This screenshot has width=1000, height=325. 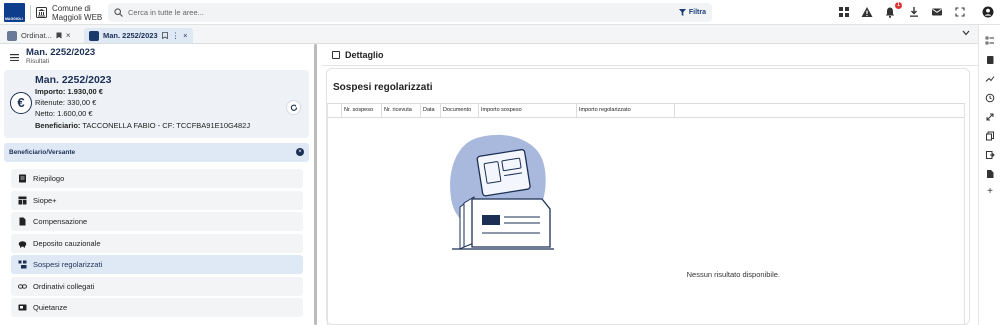 What do you see at coordinates (364, 55) in the screenshot?
I see `detail-title: Dettaglio` at bounding box center [364, 55].